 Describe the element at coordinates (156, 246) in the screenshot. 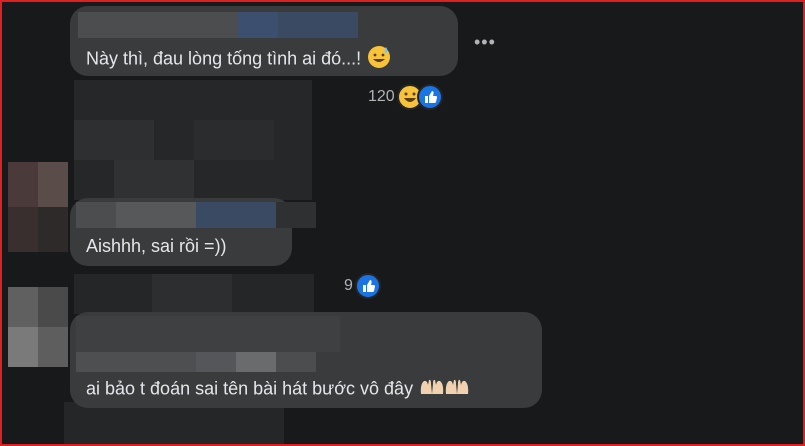

I see `comment-text: Aishhh, sai rồi =))` at that location.